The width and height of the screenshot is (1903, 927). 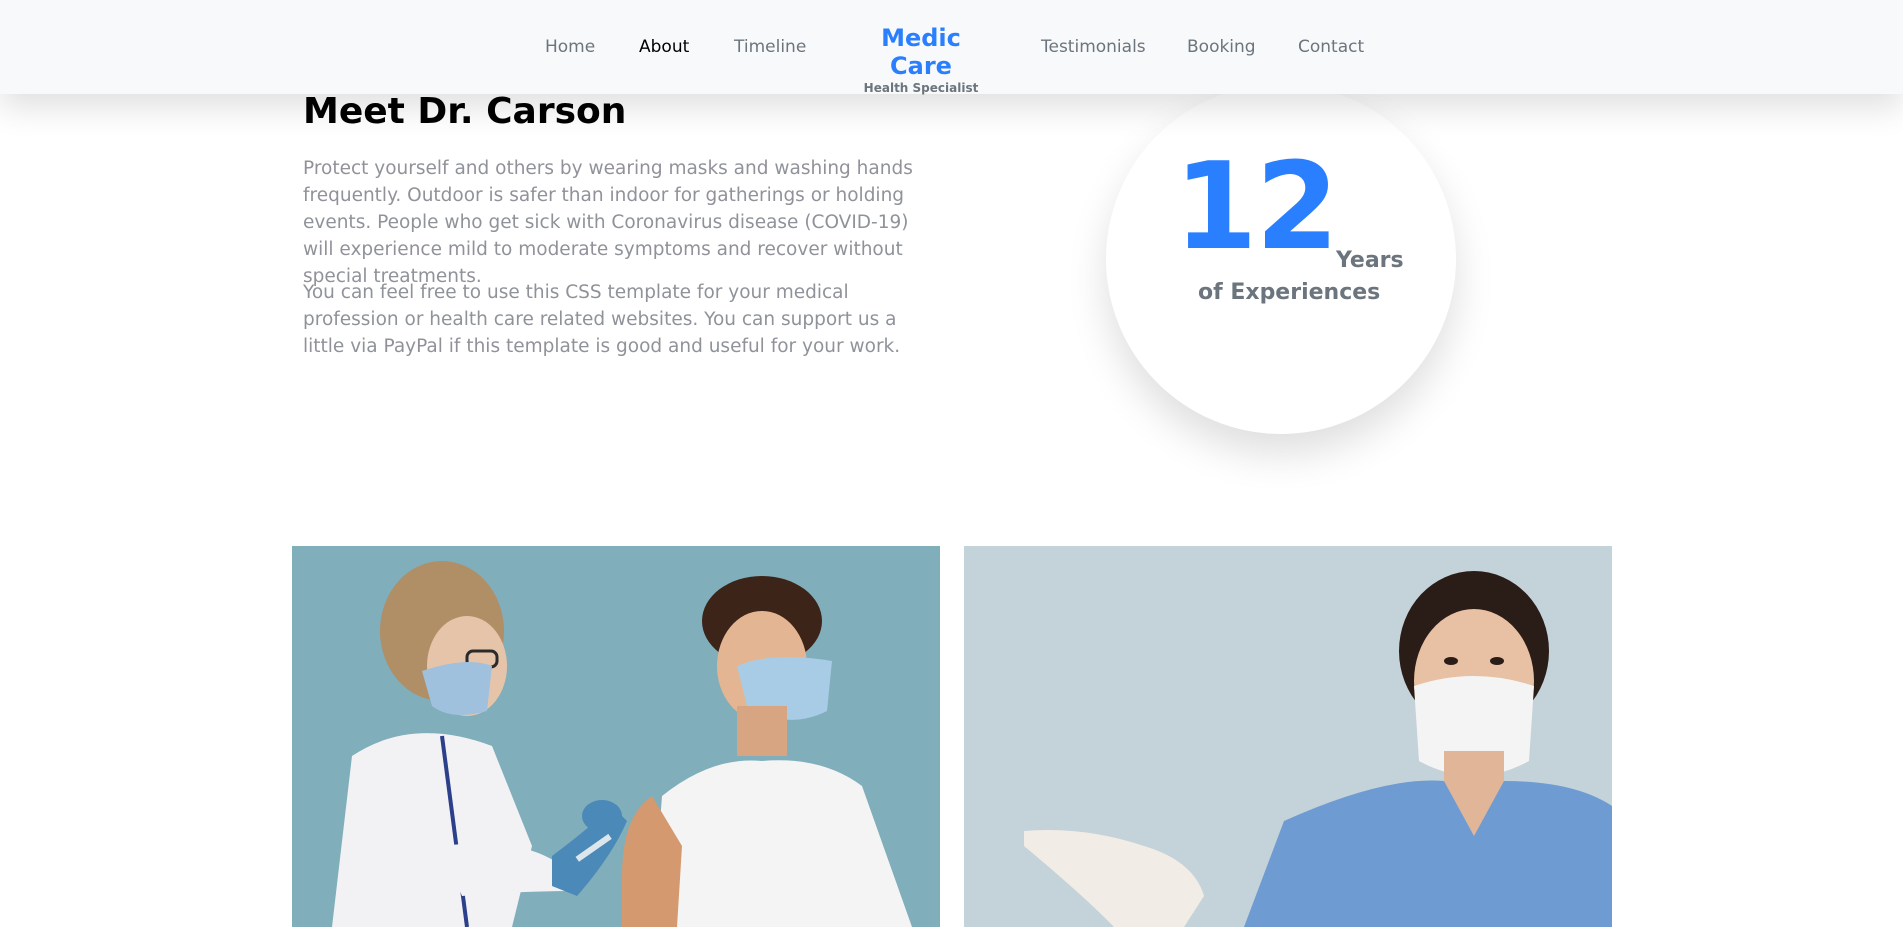 I want to click on nav-testimonials: Testimonials, so click(x=1093, y=47).